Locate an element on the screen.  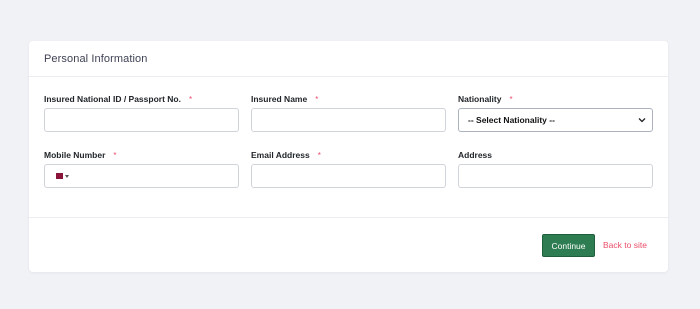
nationality-selected-value: -- Select Nationality -- is located at coordinates (511, 120).